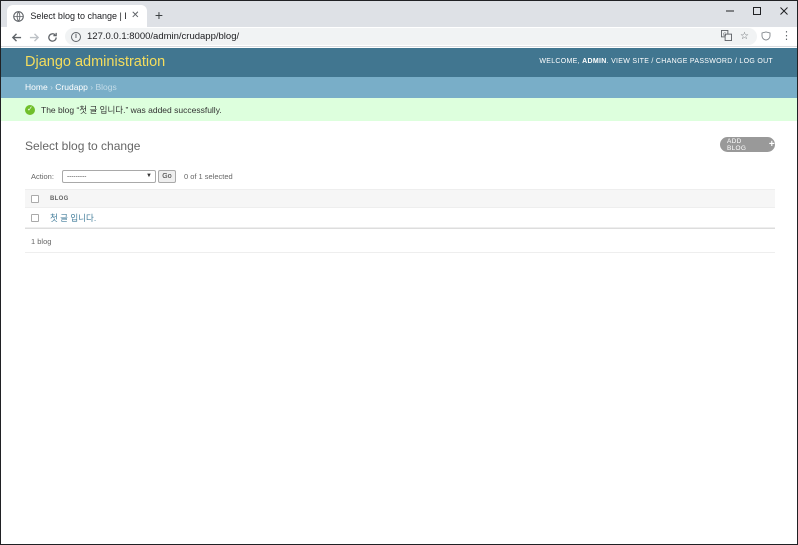  I want to click on tab-strip: Select blog to change | Django ✕ +, so click(399, 14).